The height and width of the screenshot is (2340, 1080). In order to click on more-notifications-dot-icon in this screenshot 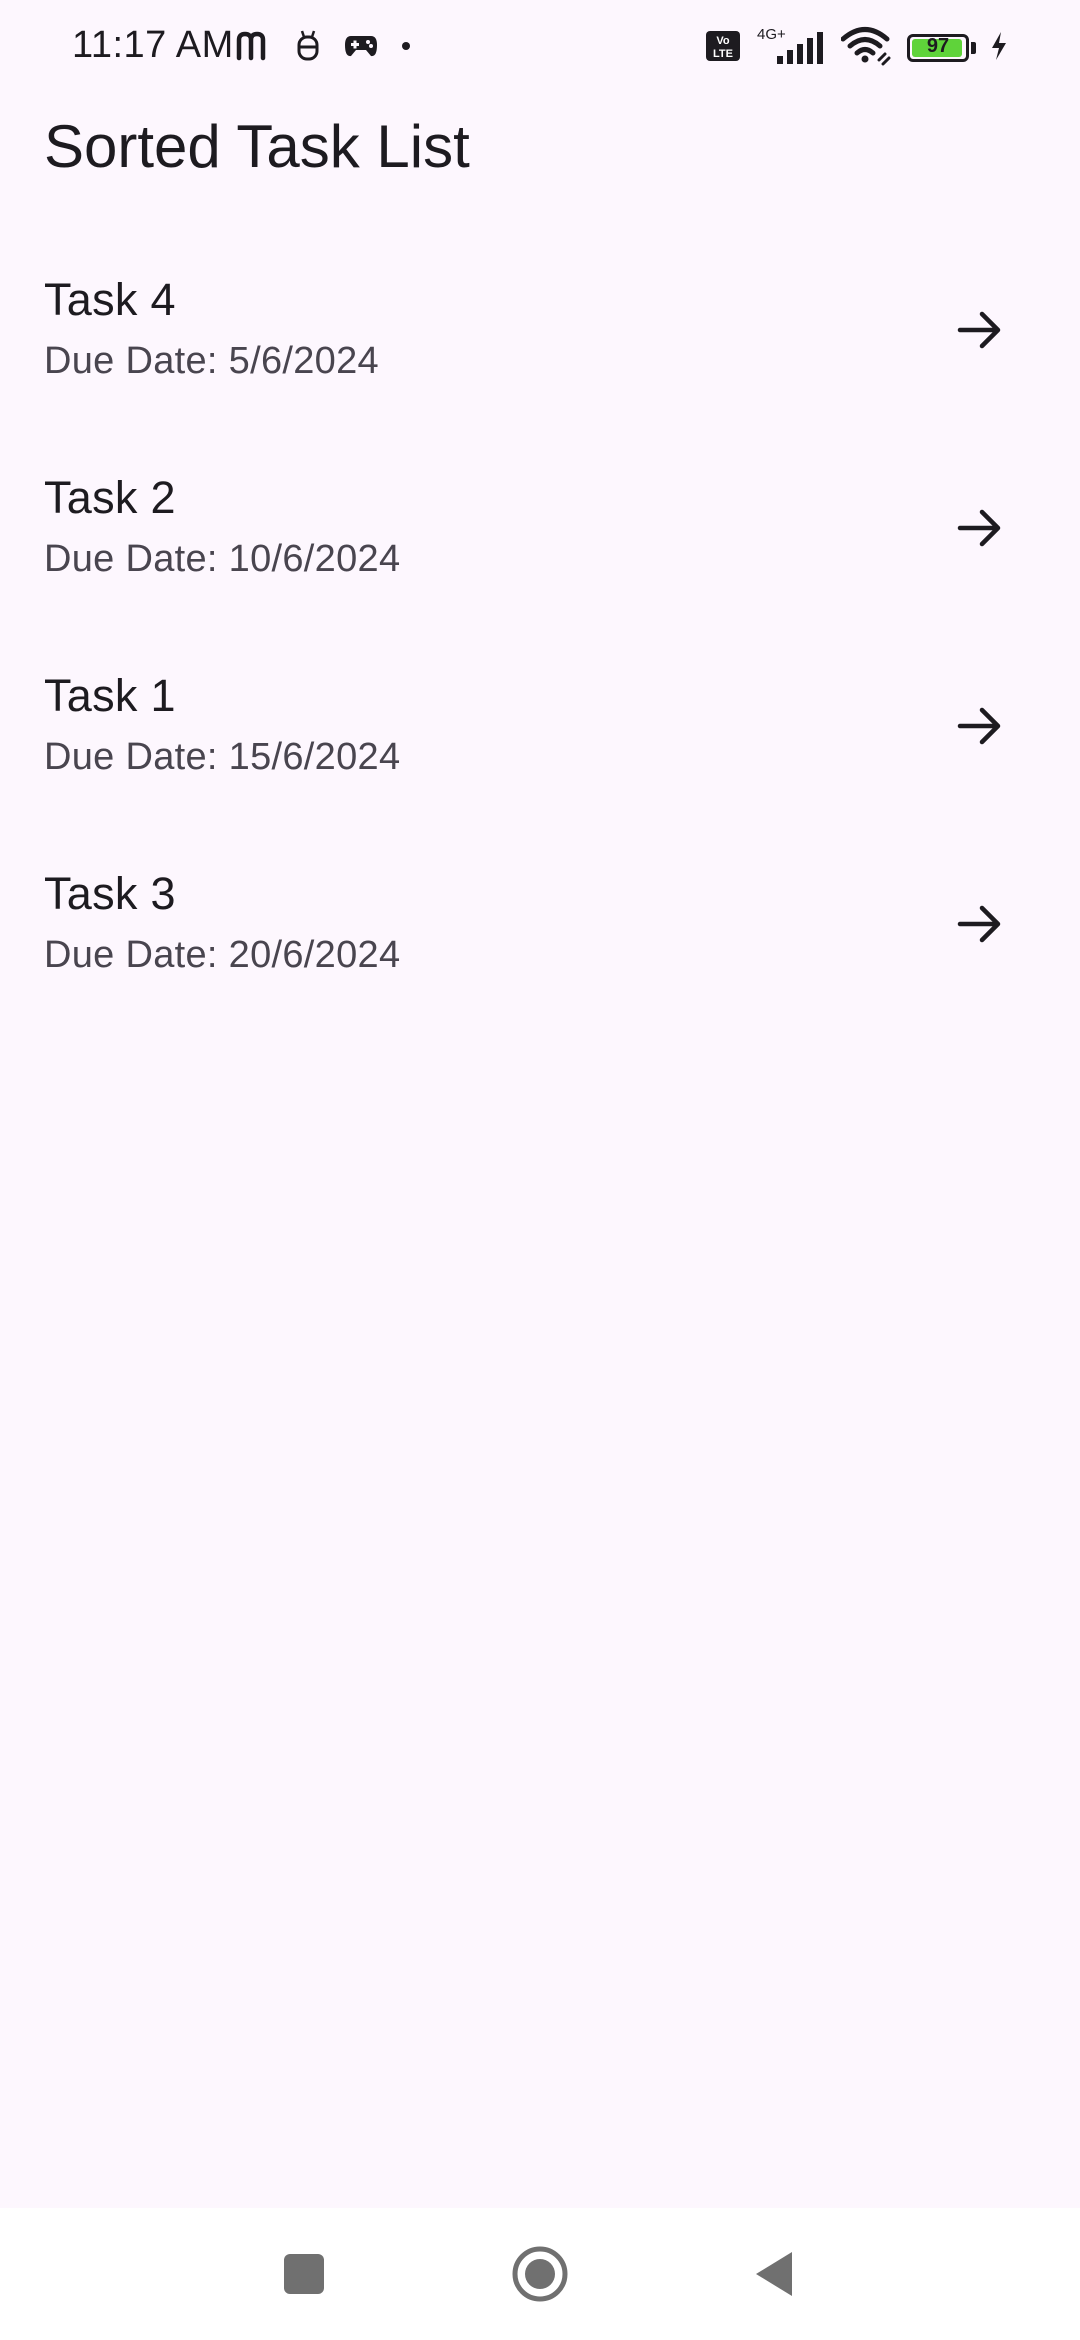, I will do `click(406, 48)`.